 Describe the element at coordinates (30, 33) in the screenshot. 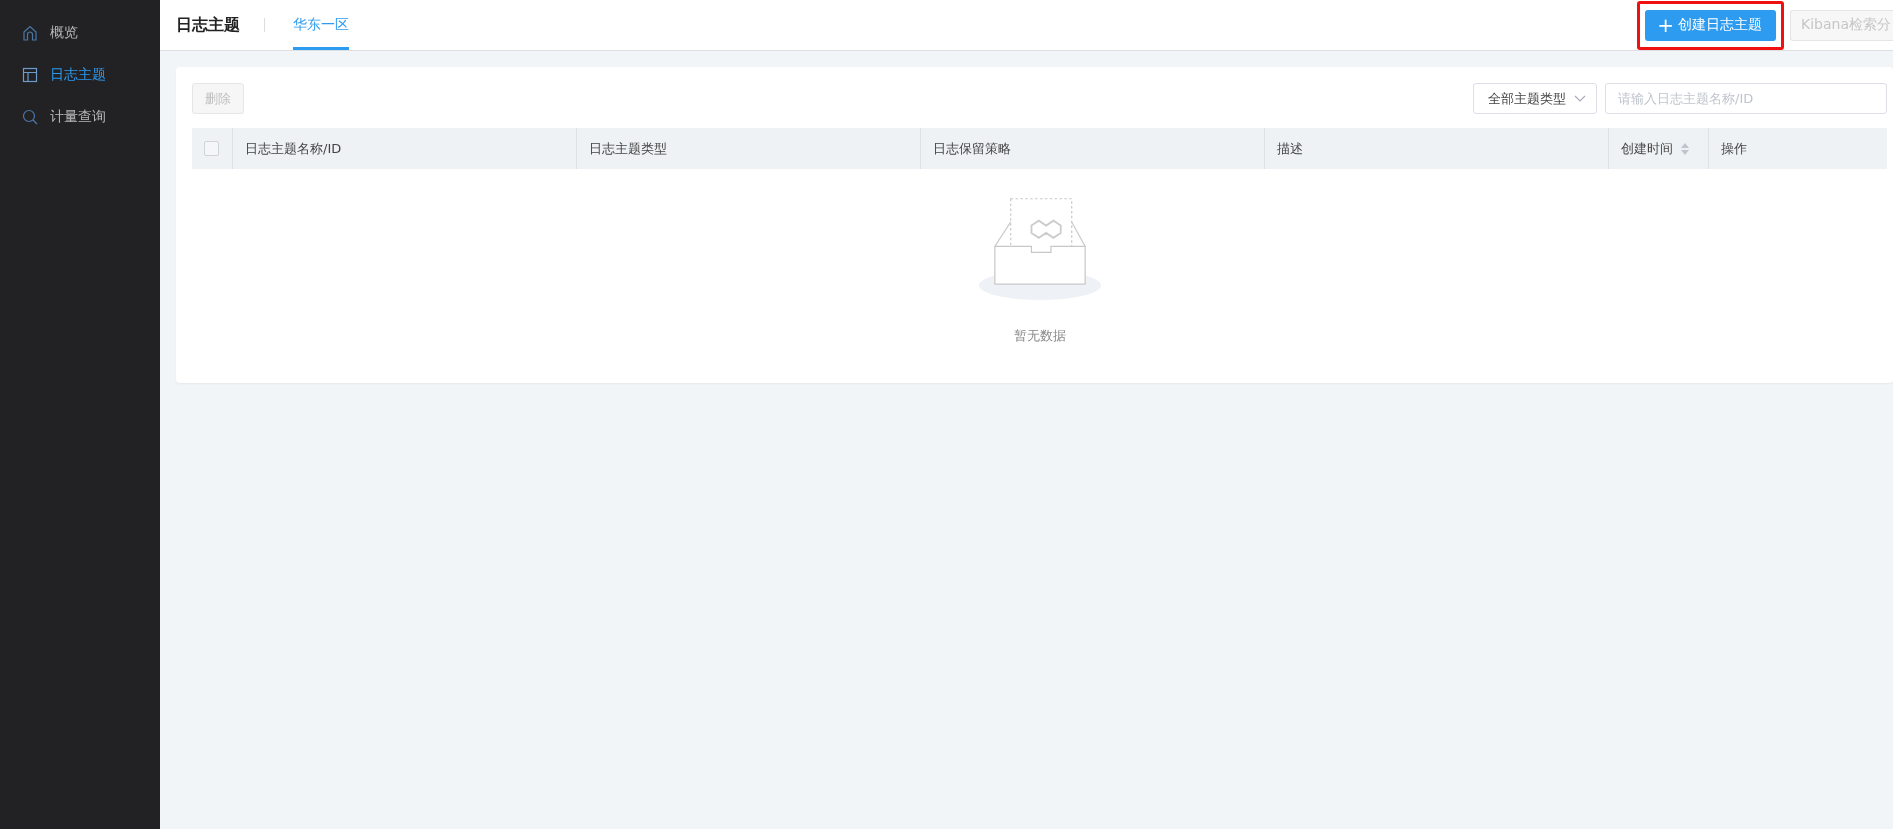

I see `home-icon` at that location.